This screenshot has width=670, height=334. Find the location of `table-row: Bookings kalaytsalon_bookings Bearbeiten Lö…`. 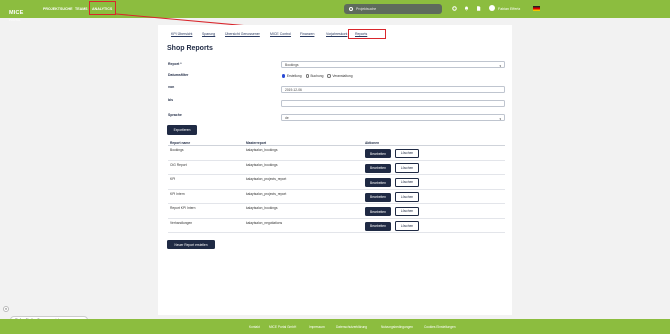

table-row: Bookings kalaytsalon_bookings Bearbeiten Lö… is located at coordinates (336, 153).